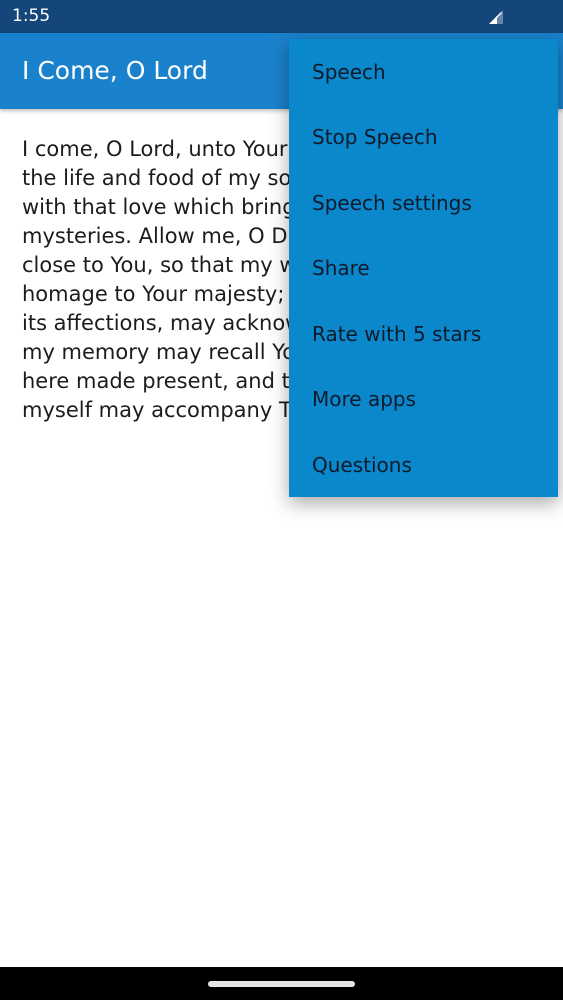 The width and height of the screenshot is (563, 1000). What do you see at coordinates (423, 203) in the screenshot?
I see `menu-item-speech-settings: Speech settings` at bounding box center [423, 203].